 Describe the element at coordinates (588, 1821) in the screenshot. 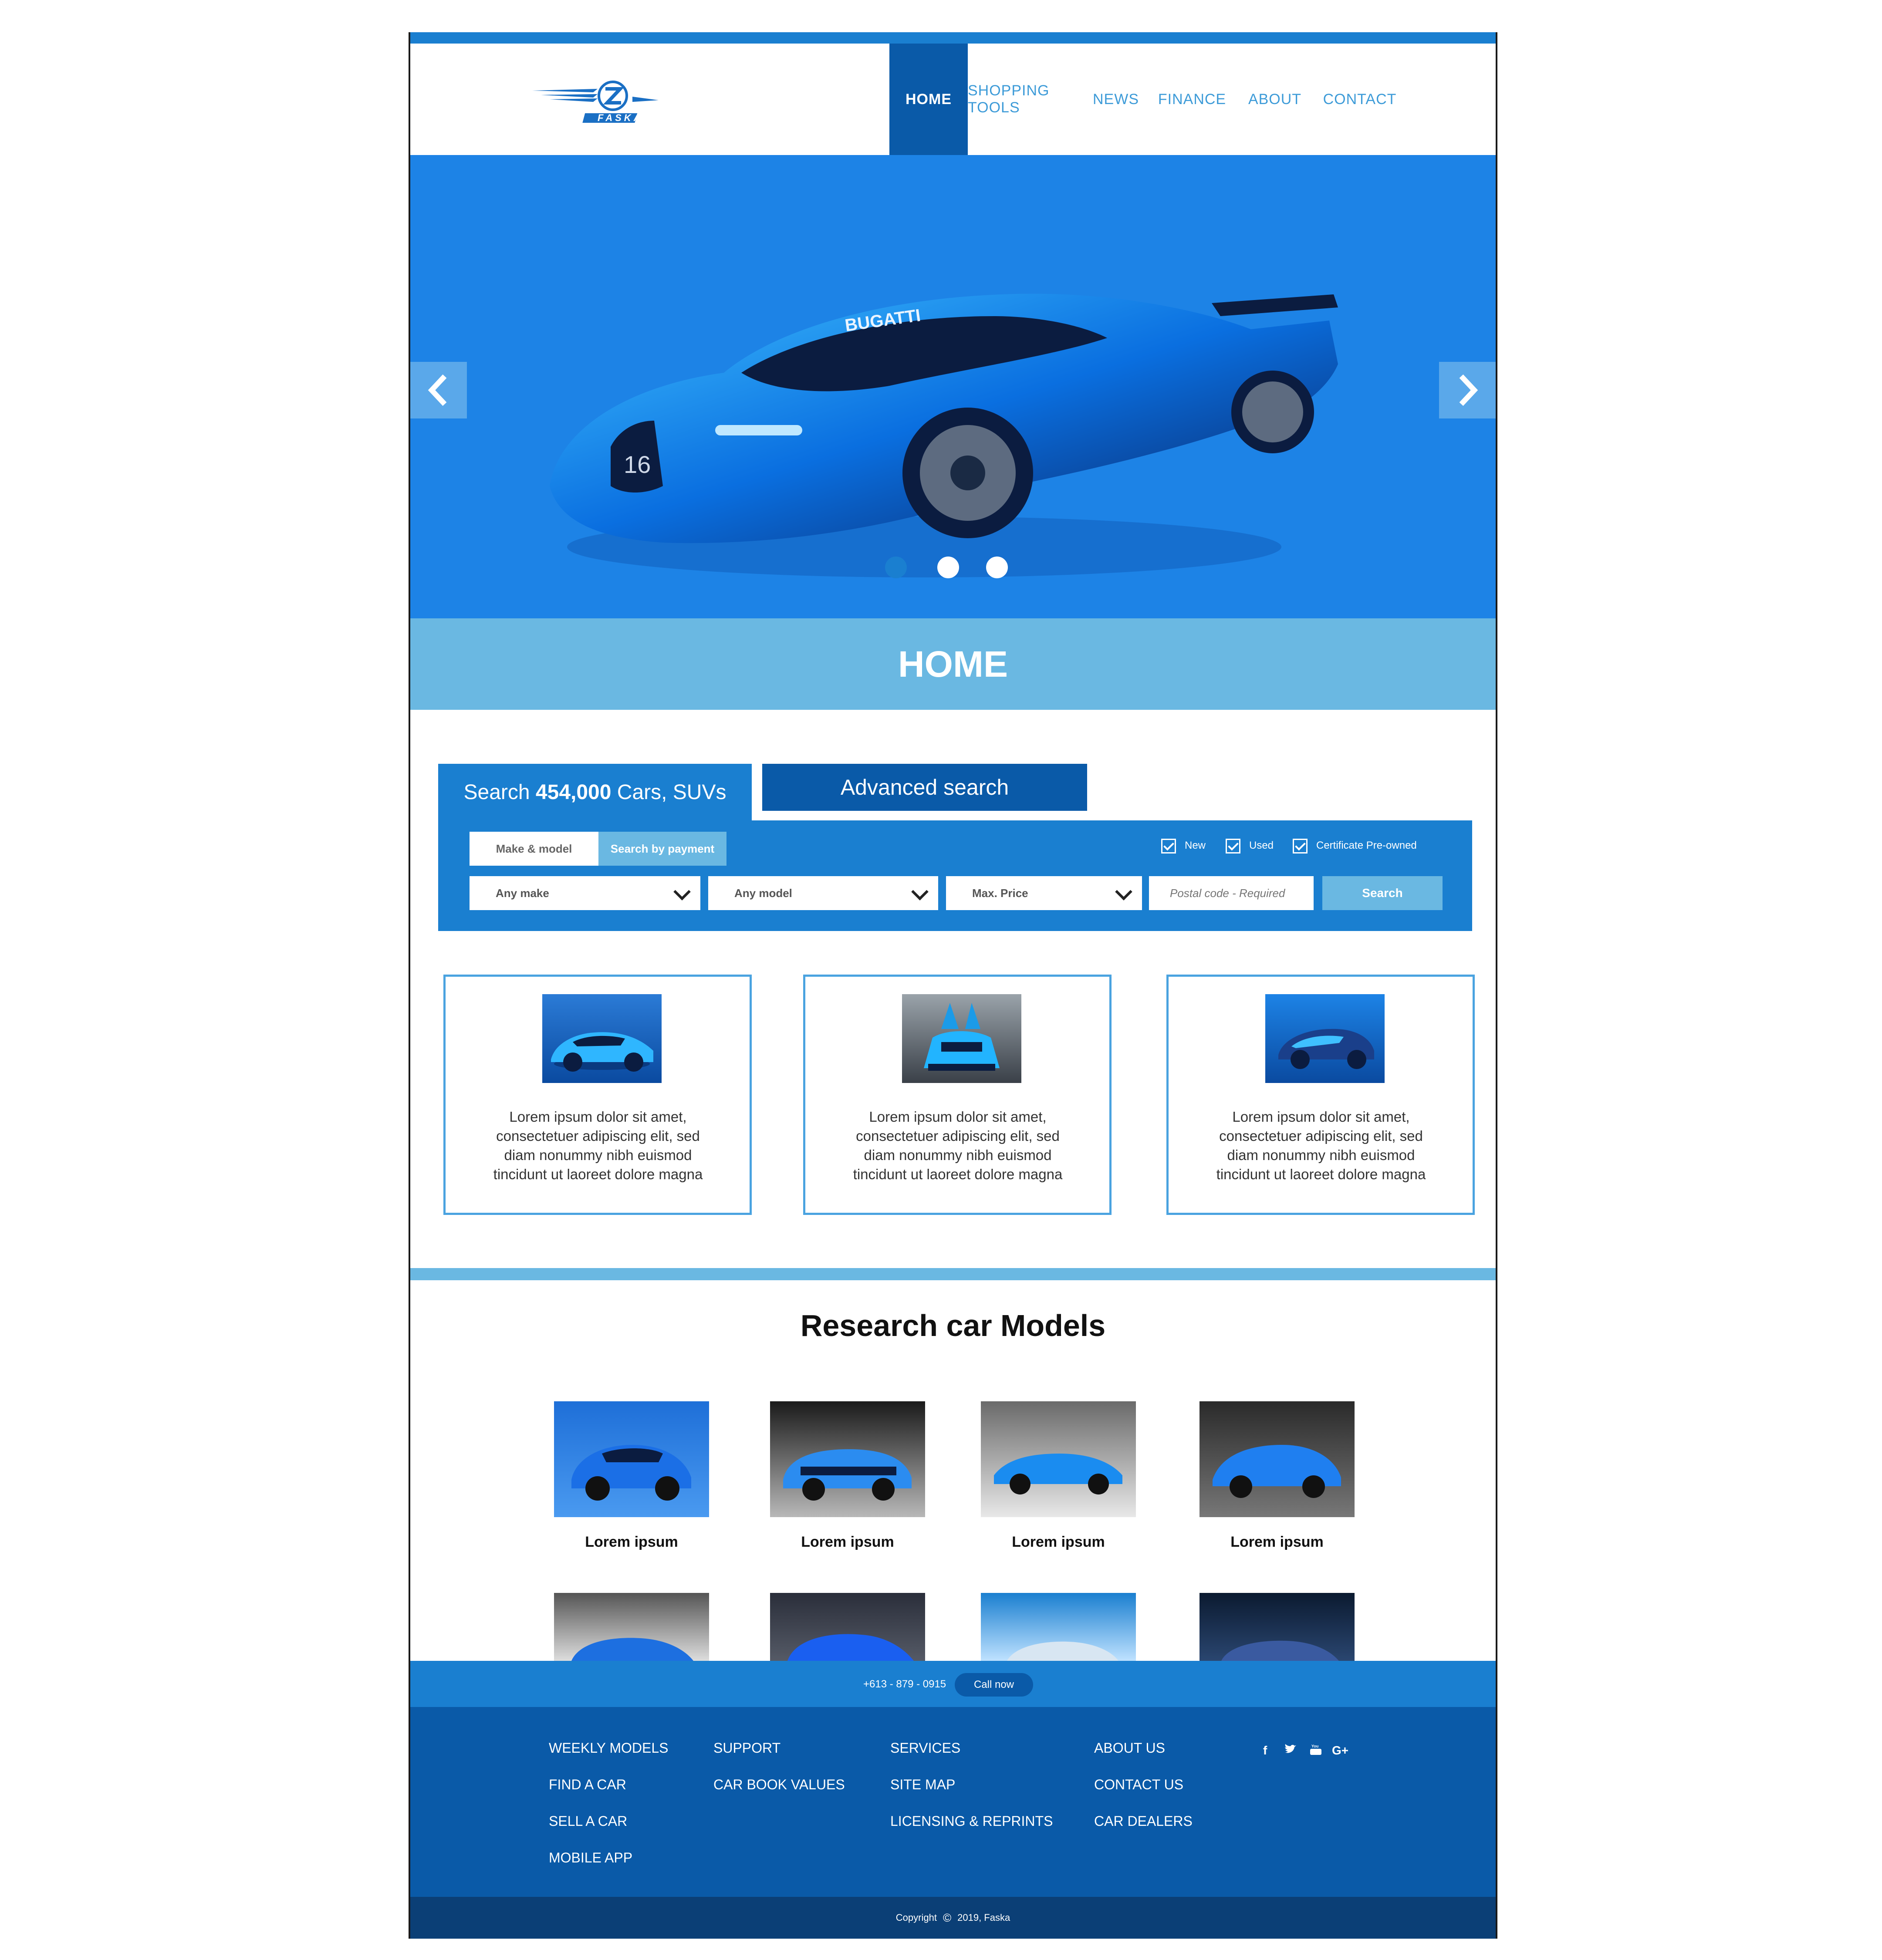

I see `footer-link: SELL A CAR` at that location.